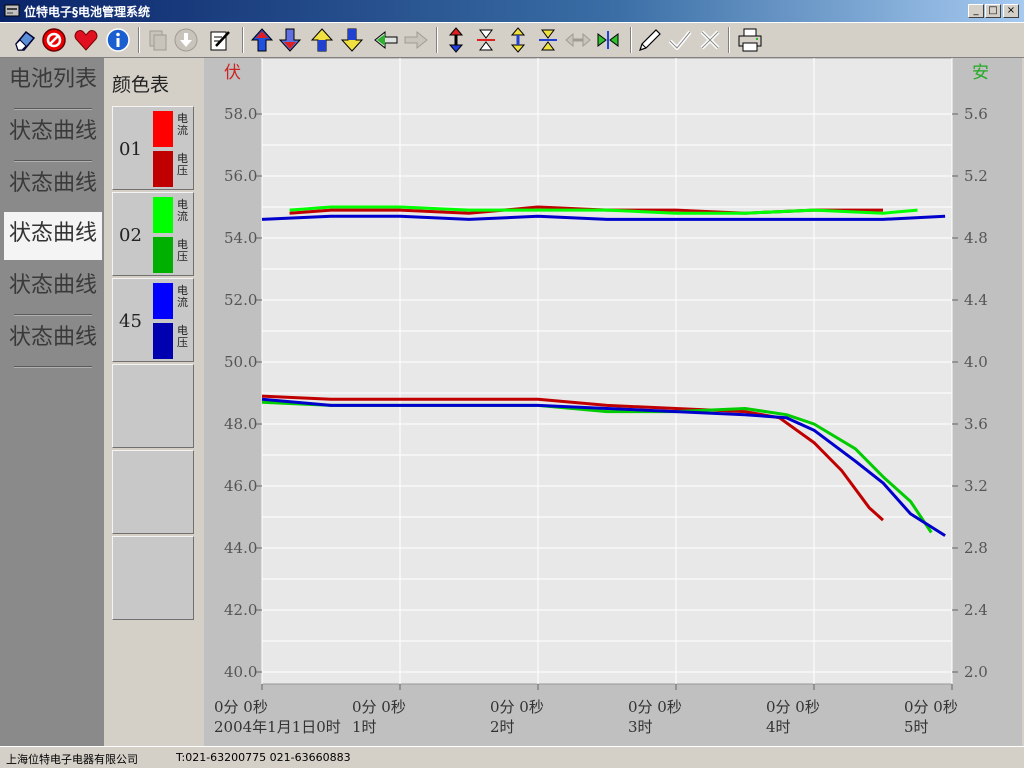  I want to click on left-axis-unit: 伏, so click(232, 73).